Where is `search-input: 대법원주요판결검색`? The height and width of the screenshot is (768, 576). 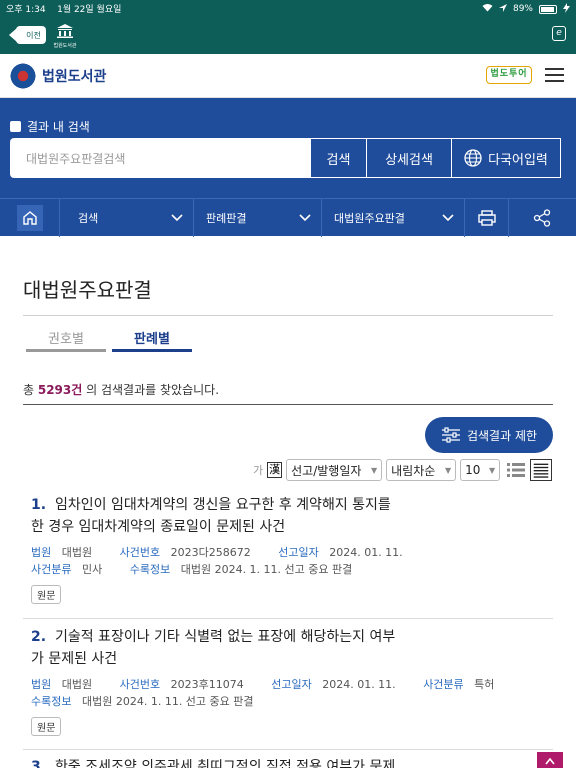
search-input: 대법원주요판결검색 is located at coordinates (160, 158).